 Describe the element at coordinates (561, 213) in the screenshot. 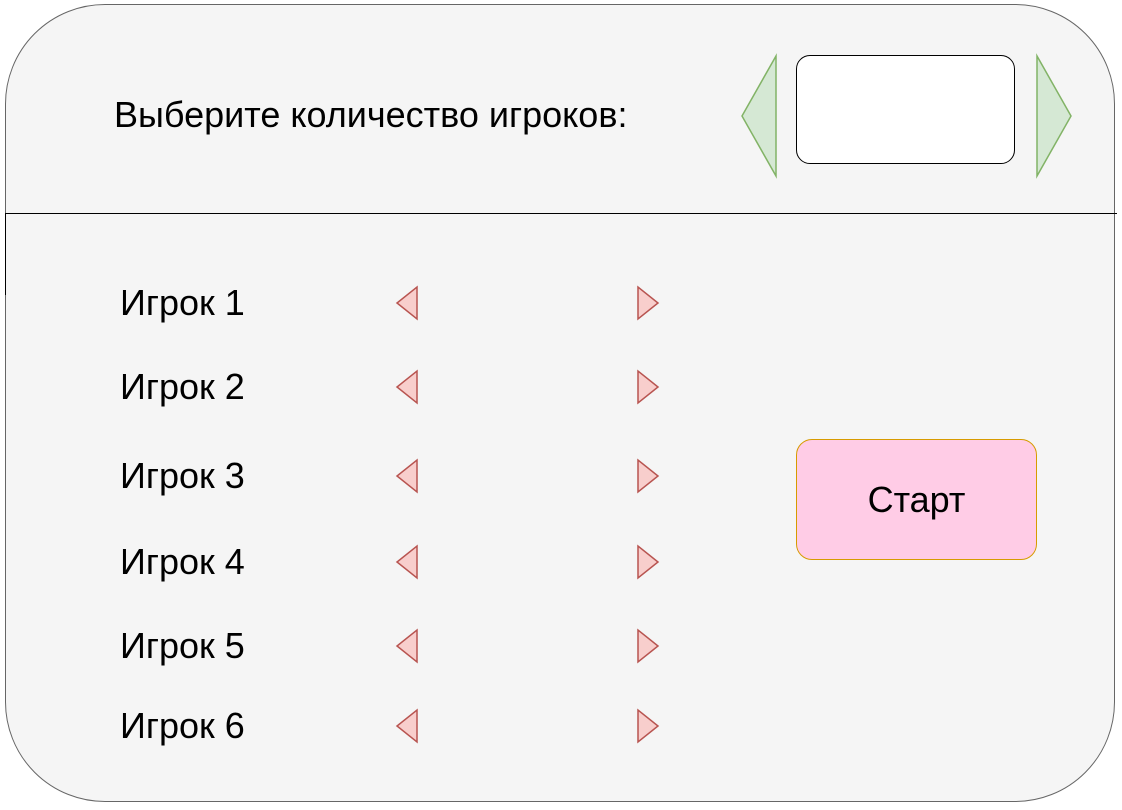

I see `header-divider` at that location.